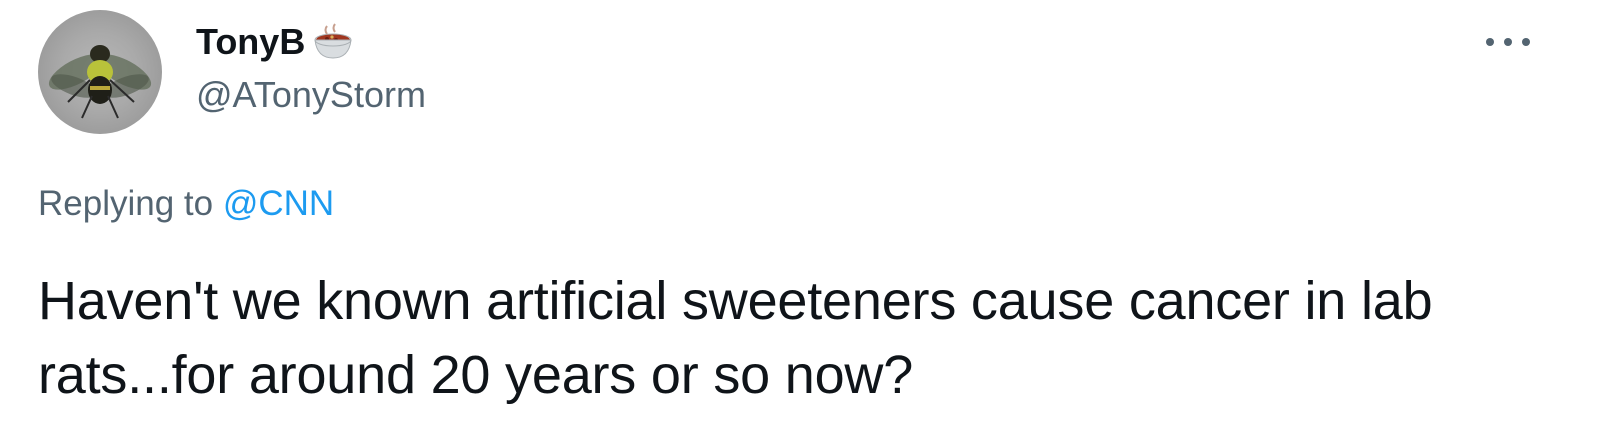 The width and height of the screenshot is (1600, 442). I want to click on author-handle: @ATonyStorm, so click(311, 95).